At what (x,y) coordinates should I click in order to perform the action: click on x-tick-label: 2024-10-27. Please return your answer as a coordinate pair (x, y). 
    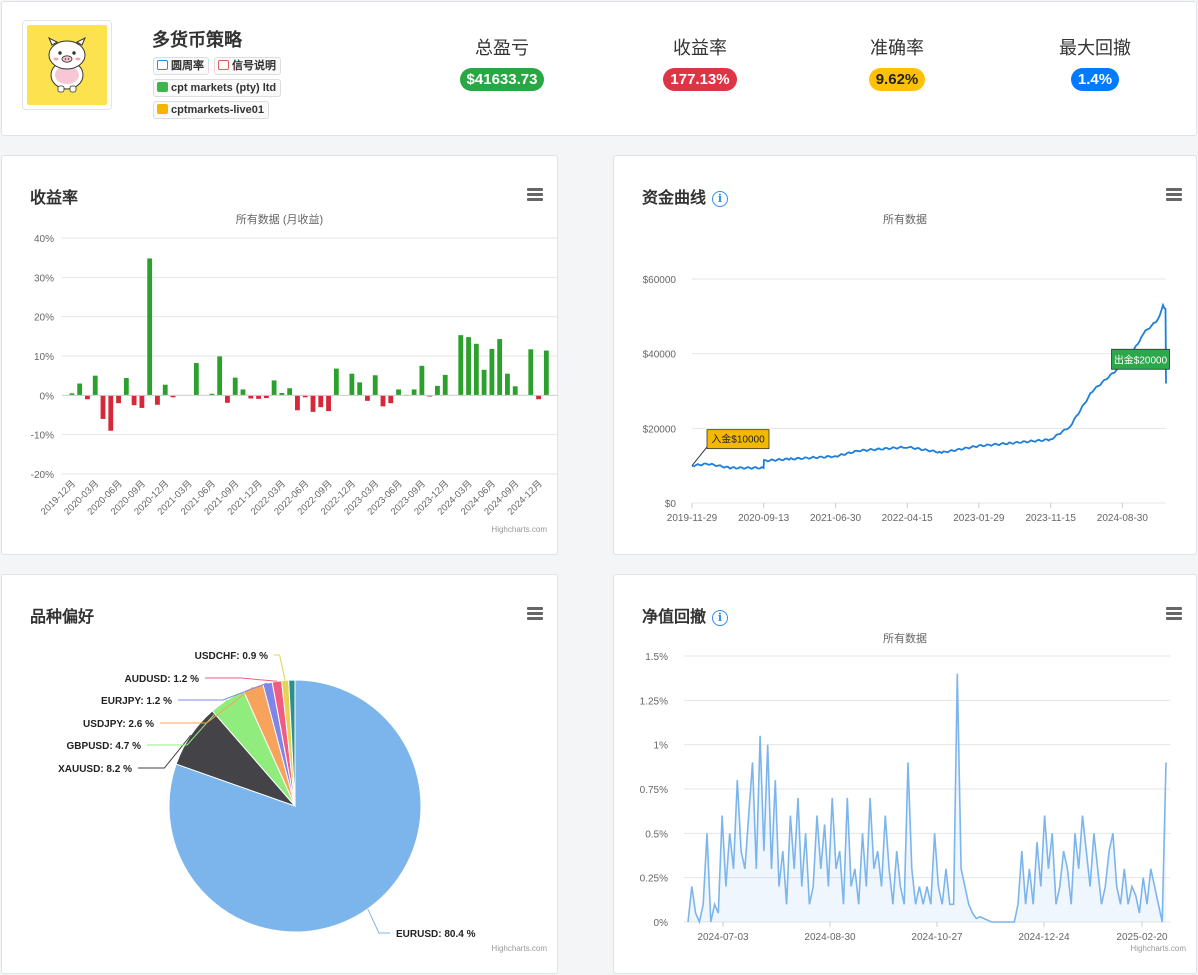
    Looking at the image, I should click on (937, 937).